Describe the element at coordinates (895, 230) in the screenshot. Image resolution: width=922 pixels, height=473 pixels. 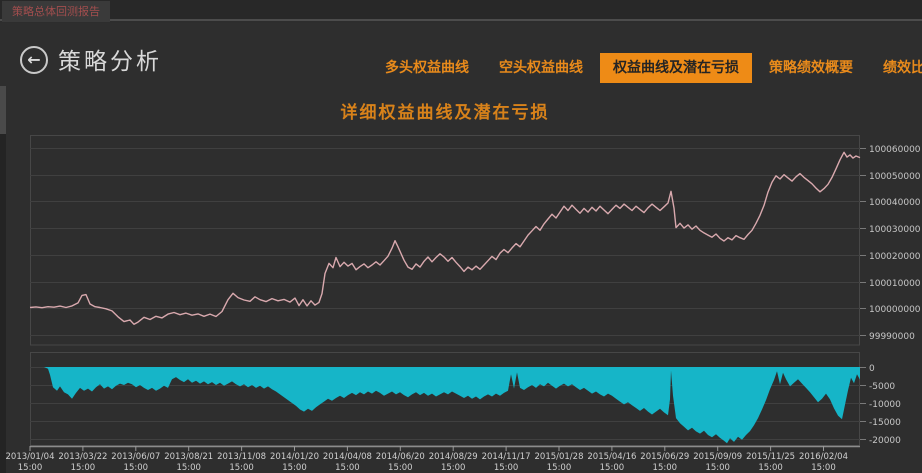
I see `svg-text: 100030000` at that location.